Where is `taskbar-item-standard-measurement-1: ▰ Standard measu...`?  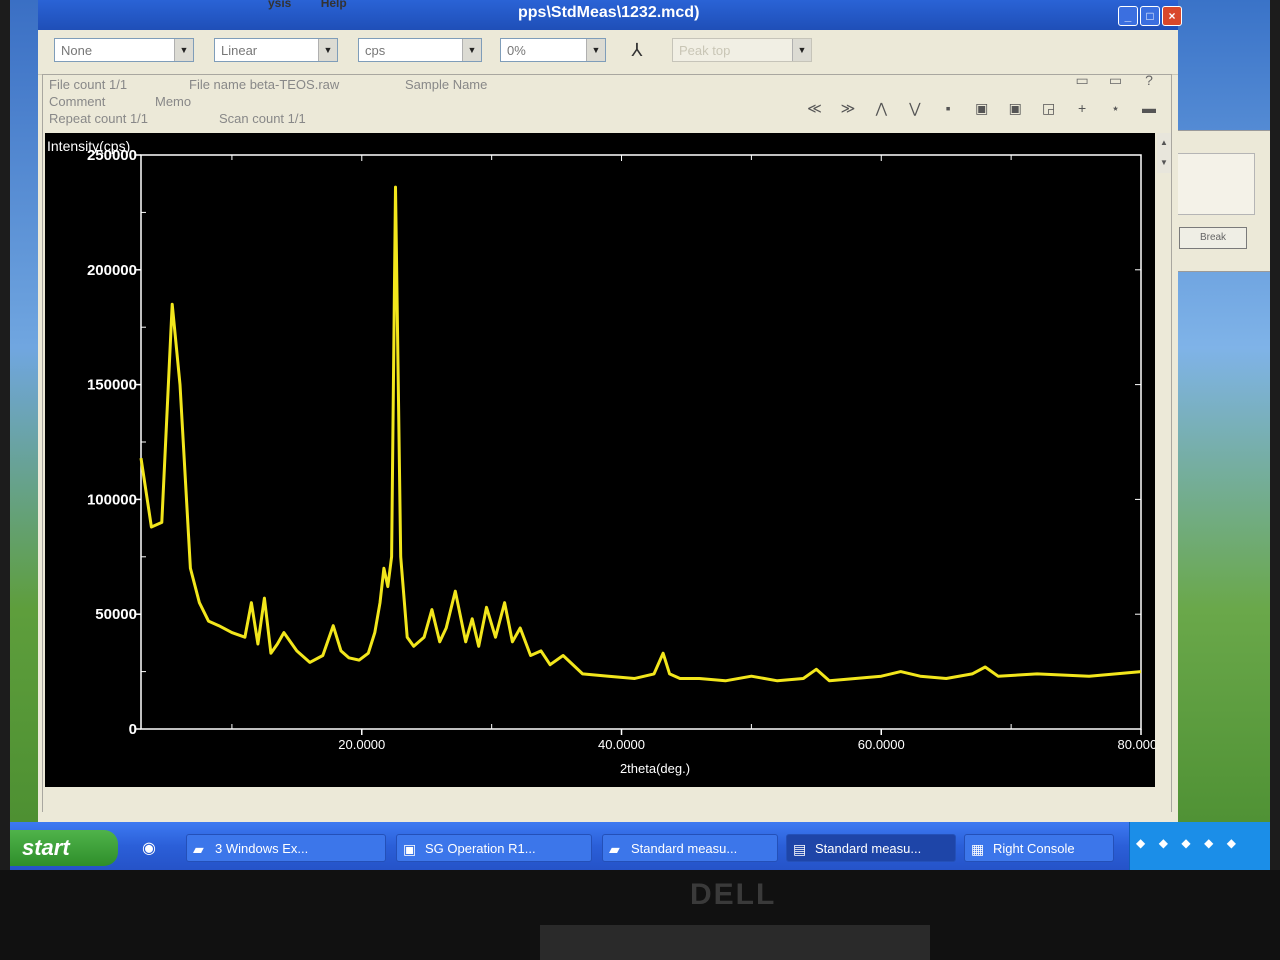
taskbar-item-standard-measurement-1: ▰ Standard measu... is located at coordinates (690, 848).